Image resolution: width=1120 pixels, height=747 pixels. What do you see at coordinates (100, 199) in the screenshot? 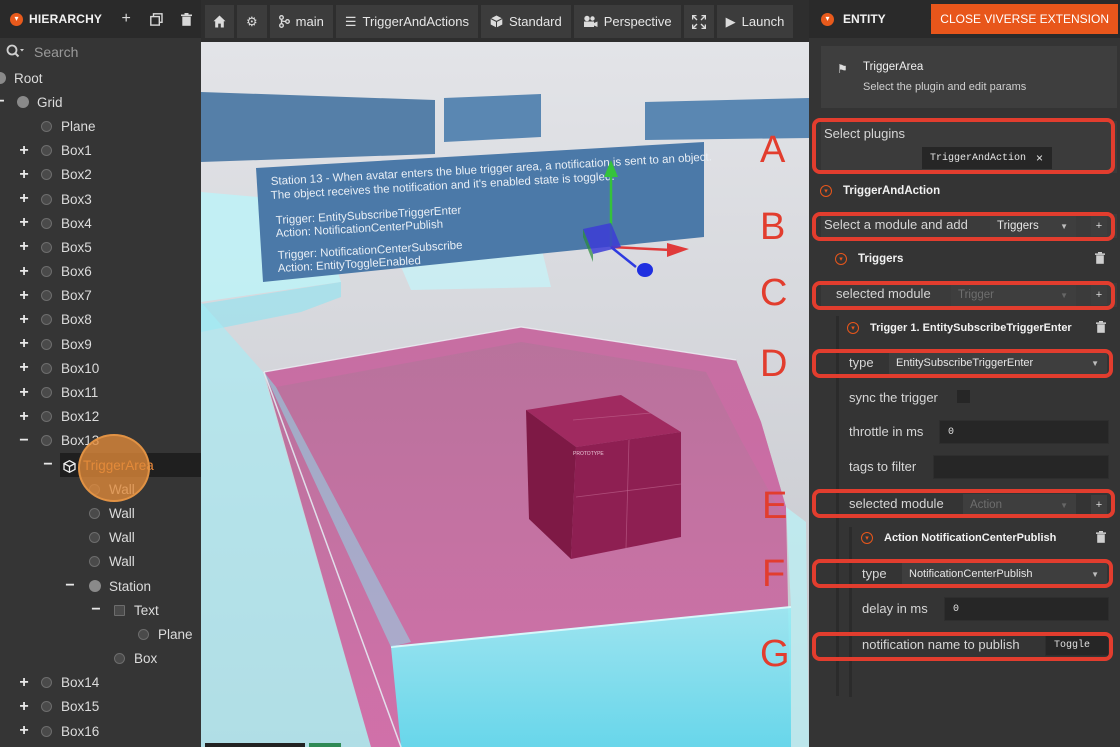
I see `tree-row: + Box3` at bounding box center [100, 199].